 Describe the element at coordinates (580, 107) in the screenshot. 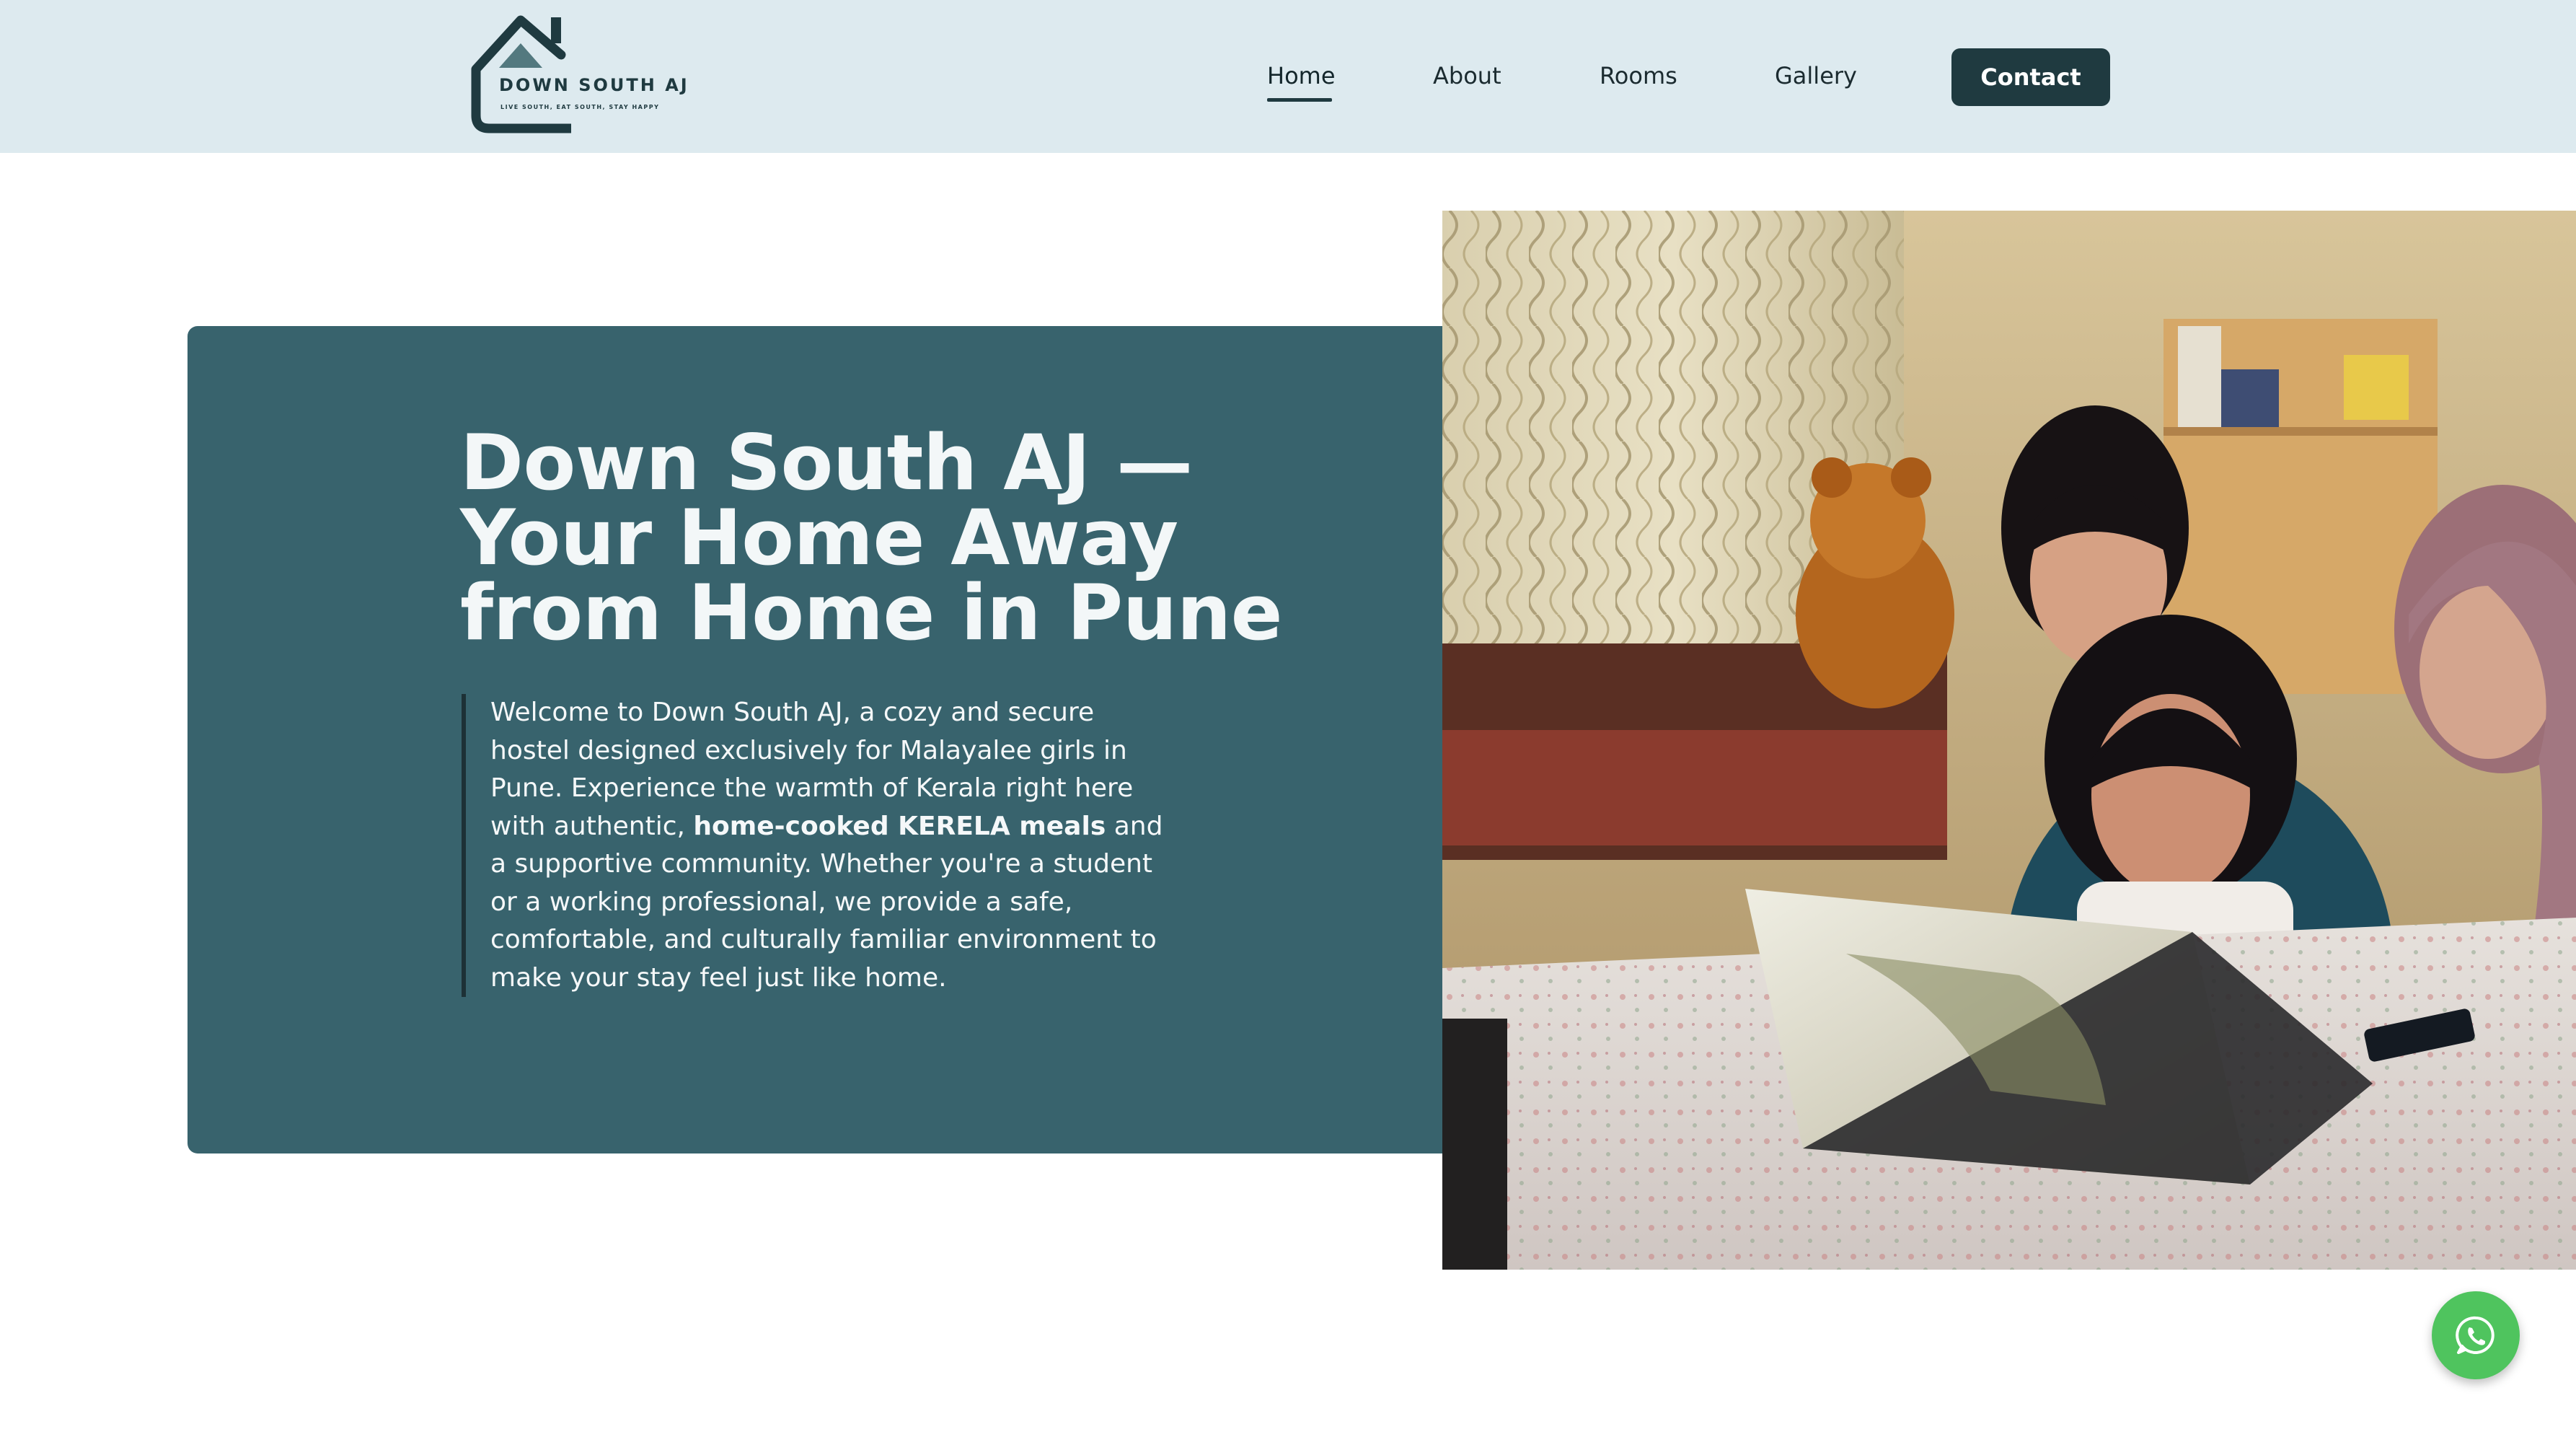

I see `logo-tagline: LIVE SOUTH, EAT SOUTH, STAY HAPPY` at that location.